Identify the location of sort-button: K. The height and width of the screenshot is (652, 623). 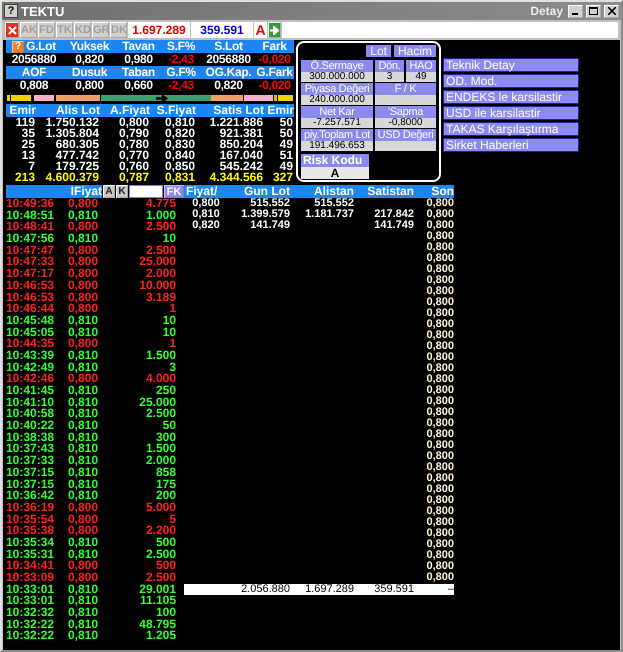
(122, 191).